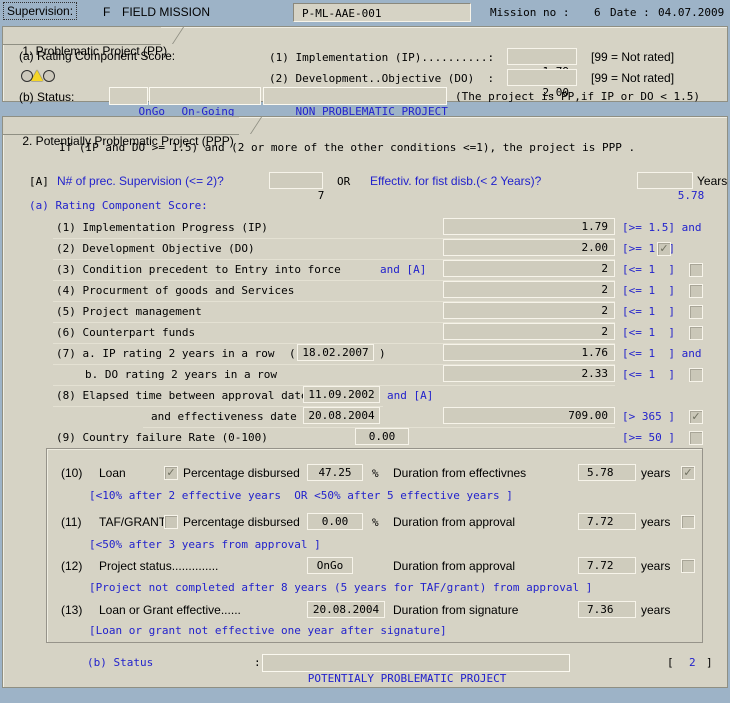 Image resolution: width=730 pixels, height=703 pixels. What do you see at coordinates (171, 522) in the screenshot?
I see `percentage-disbursed-checkbox` at bounding box center [171, 522].